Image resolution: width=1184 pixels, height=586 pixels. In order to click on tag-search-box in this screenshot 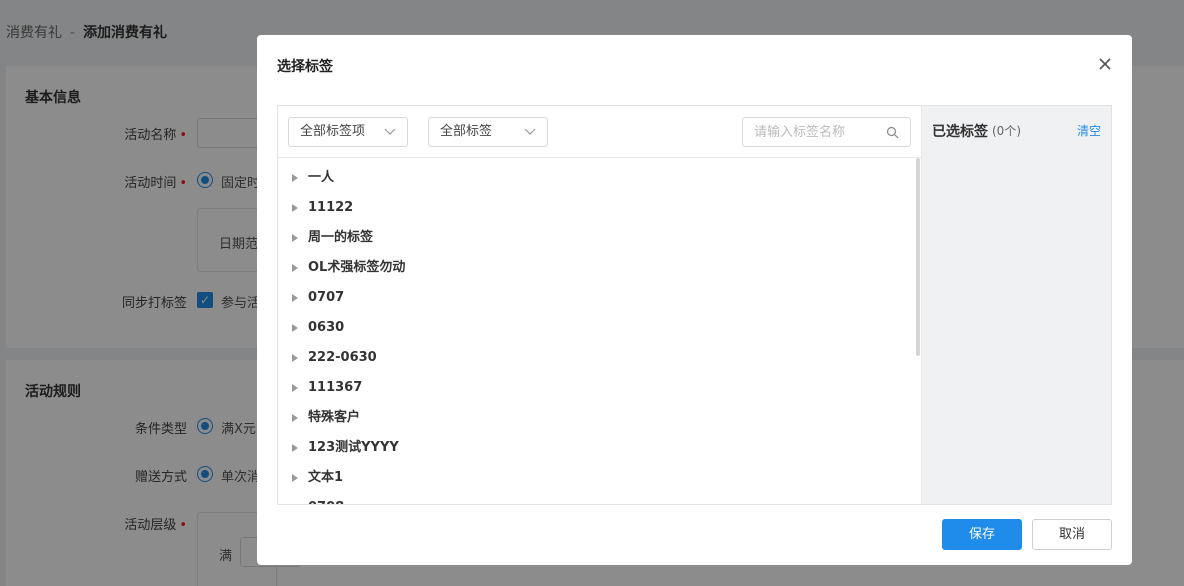, I will do `click(826, 132)`.